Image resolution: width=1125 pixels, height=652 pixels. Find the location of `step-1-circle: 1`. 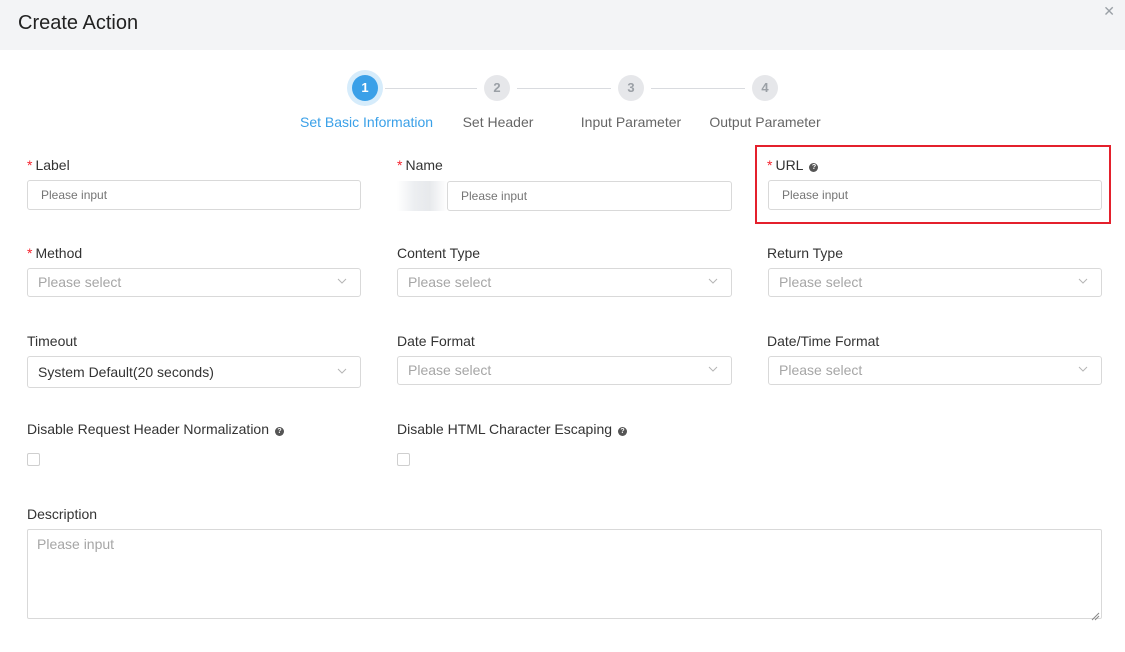

step-1-circle: 1 is located at coordinates (365, 88).